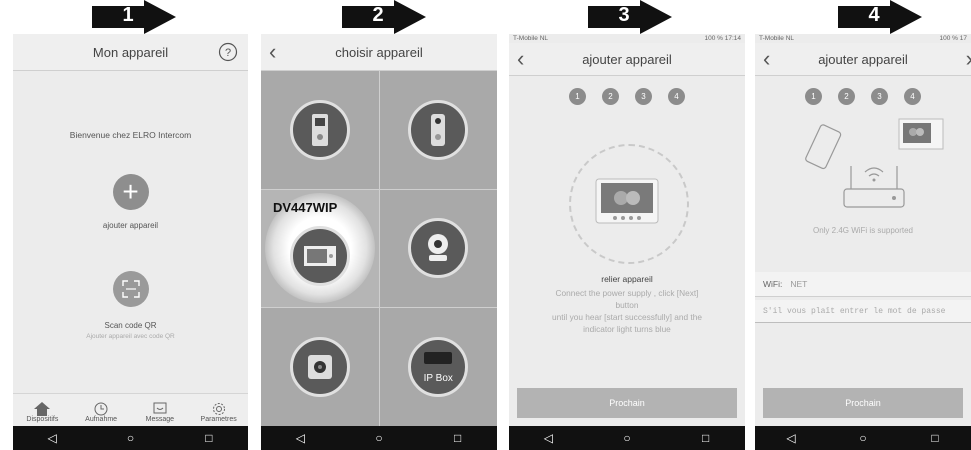 This screenshot has height=450, width=971. I want to click on device-option-dv447wip: DV447WIP, so click(320, 248).